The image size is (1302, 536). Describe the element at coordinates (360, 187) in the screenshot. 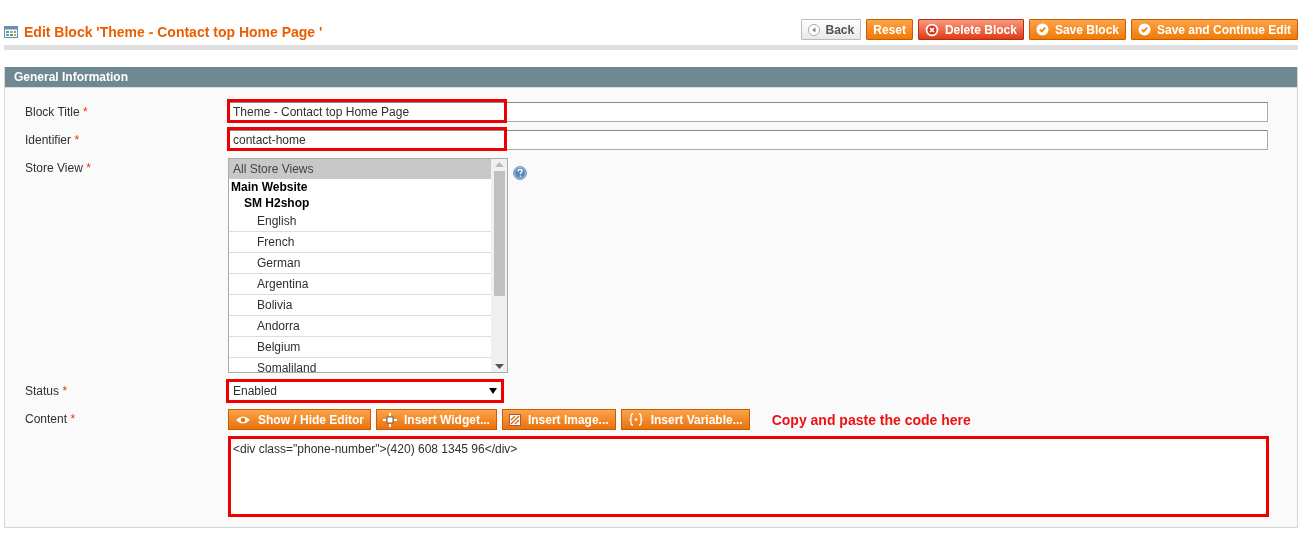

I see `list-option: Main Website` at that location.